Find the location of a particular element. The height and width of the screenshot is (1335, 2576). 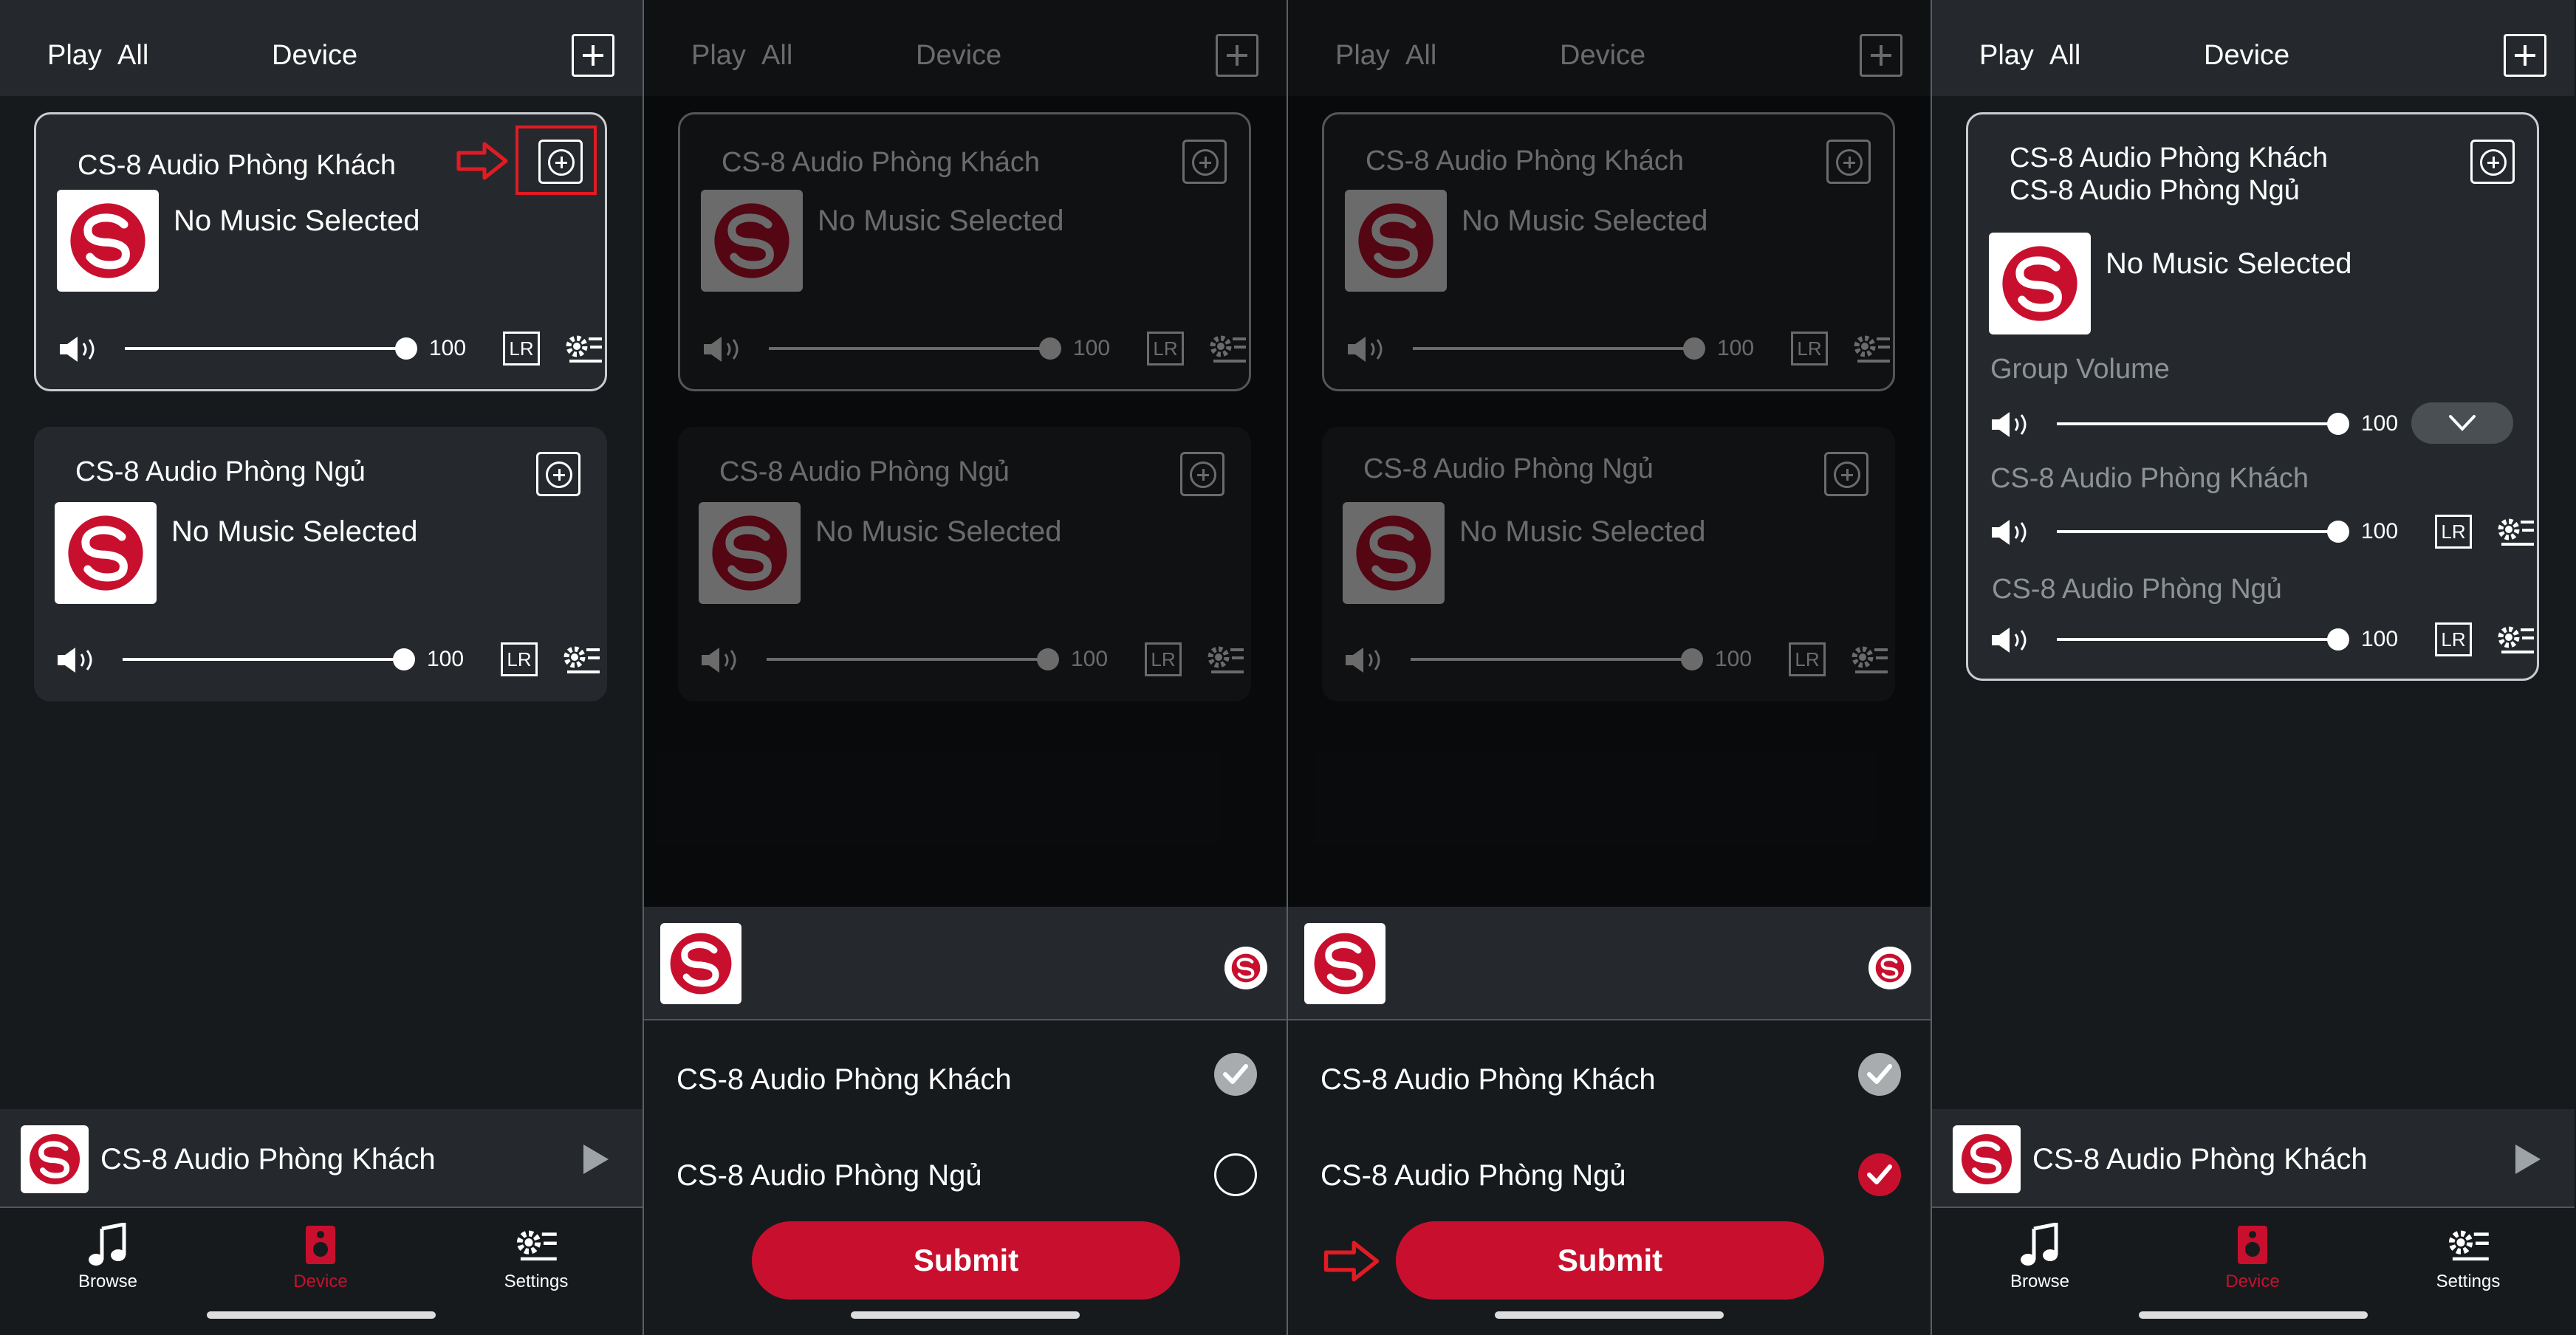

expand-button is located at coordinates (2462, 423).